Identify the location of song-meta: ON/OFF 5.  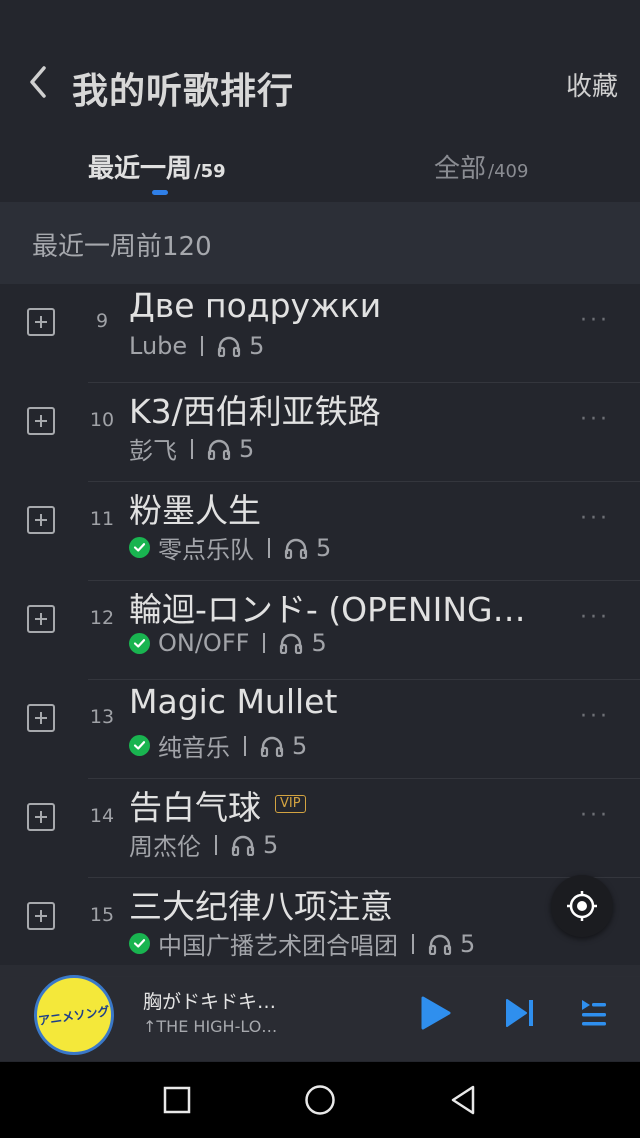
(228, 643).